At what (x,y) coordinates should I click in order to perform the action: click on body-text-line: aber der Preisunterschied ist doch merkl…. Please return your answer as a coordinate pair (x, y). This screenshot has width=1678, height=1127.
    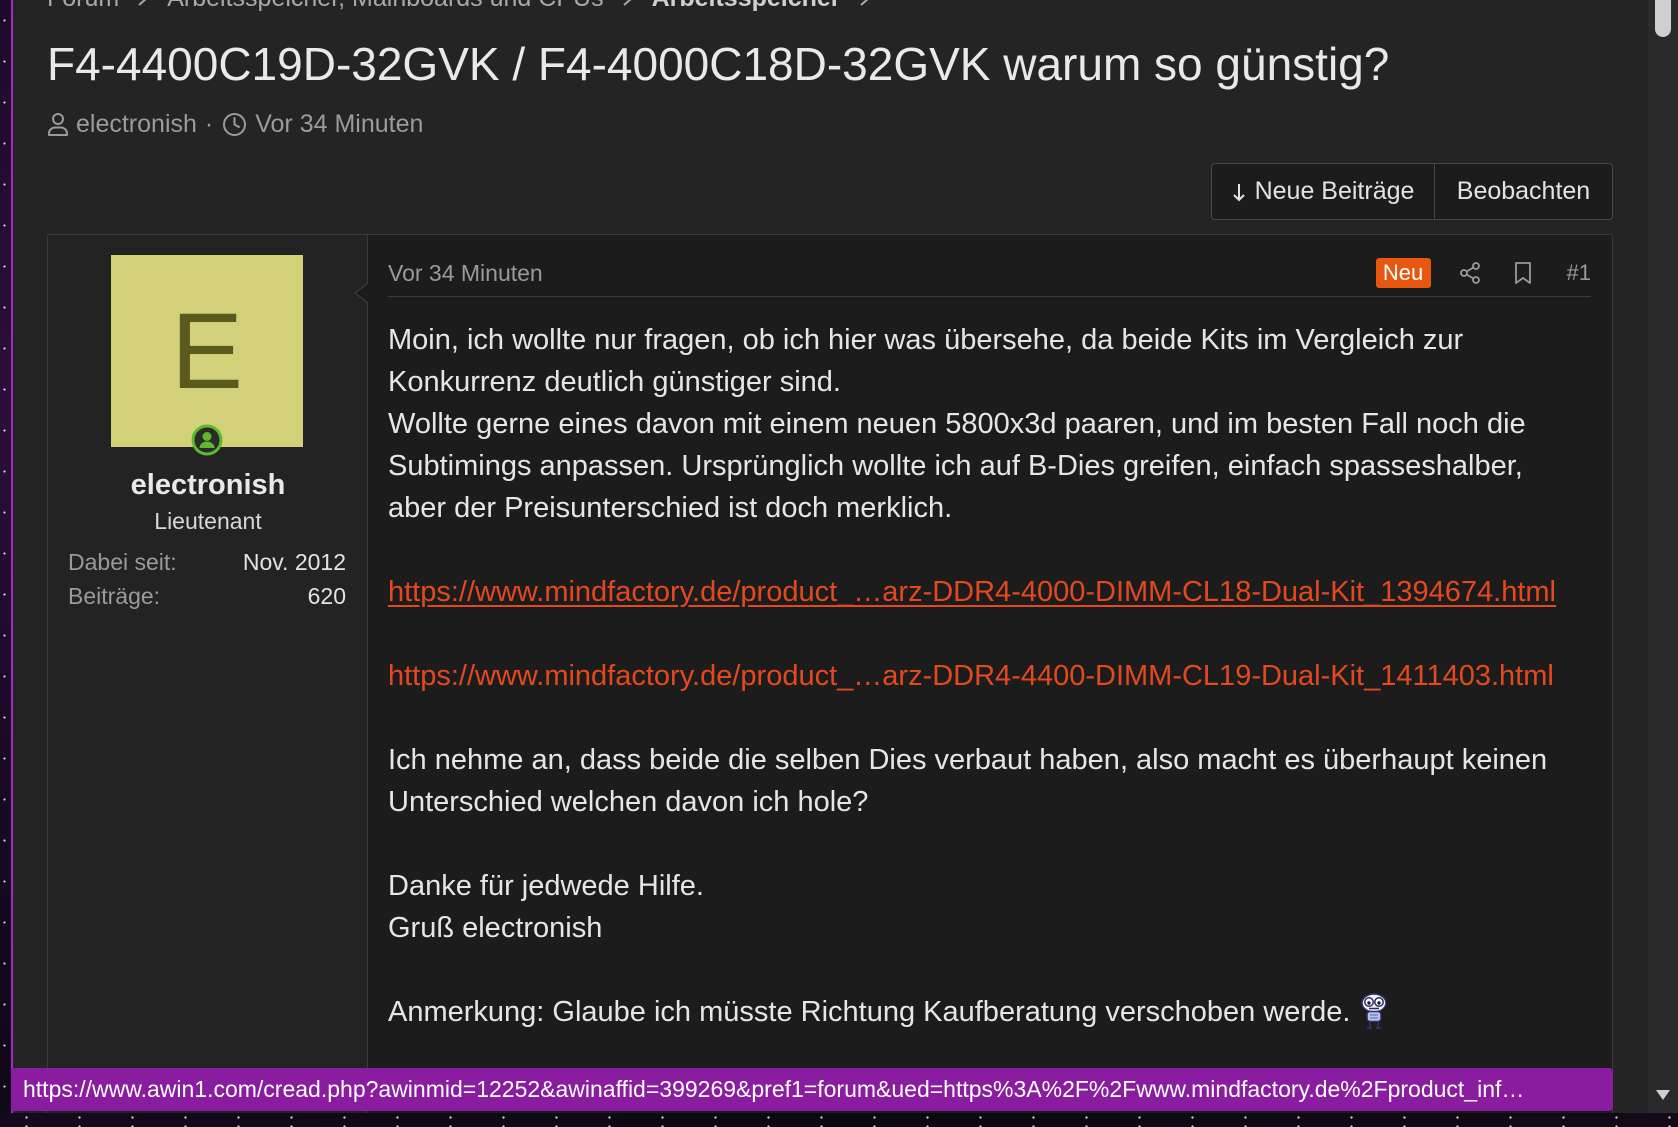
    Looking at the image, I should click on (670, 508).